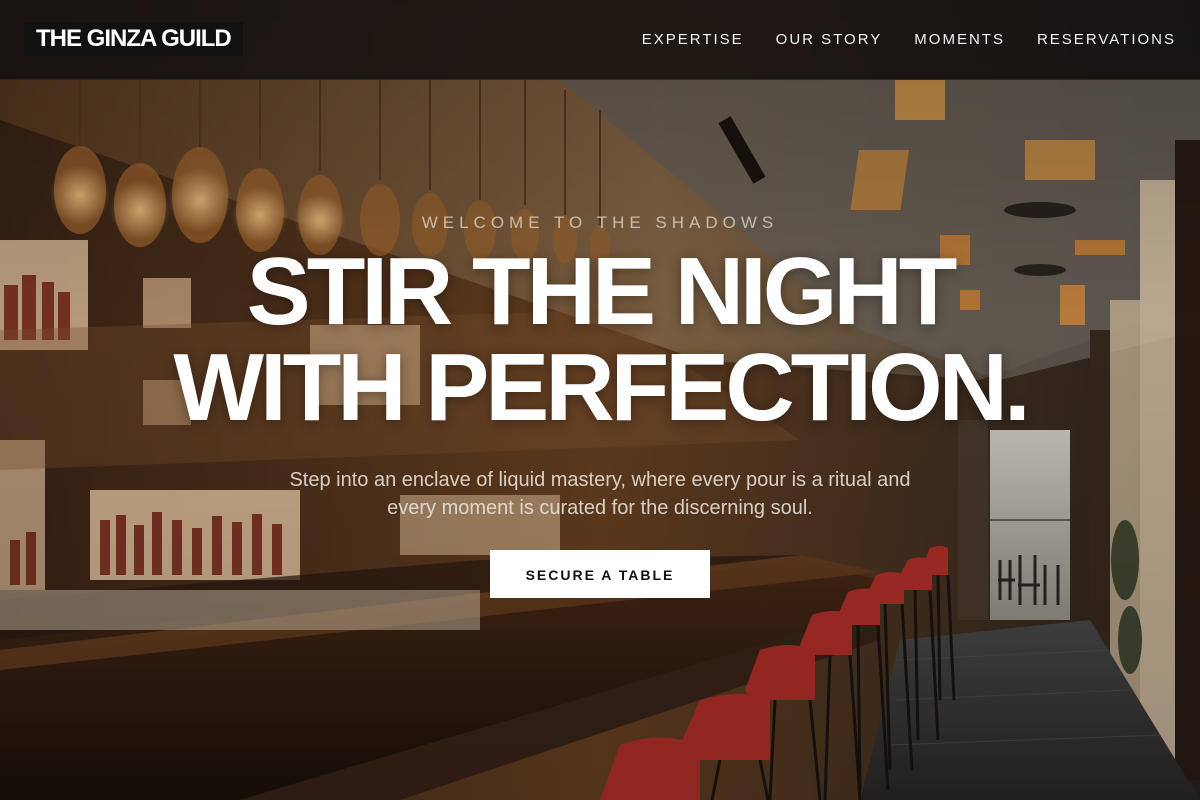 The image size is (1200, 800). What do you see at coordinates (602, 291) in the screenshot?
I see `hero-headline-line-1: STIR THE NIGHT` at bounding box center [602, 291].